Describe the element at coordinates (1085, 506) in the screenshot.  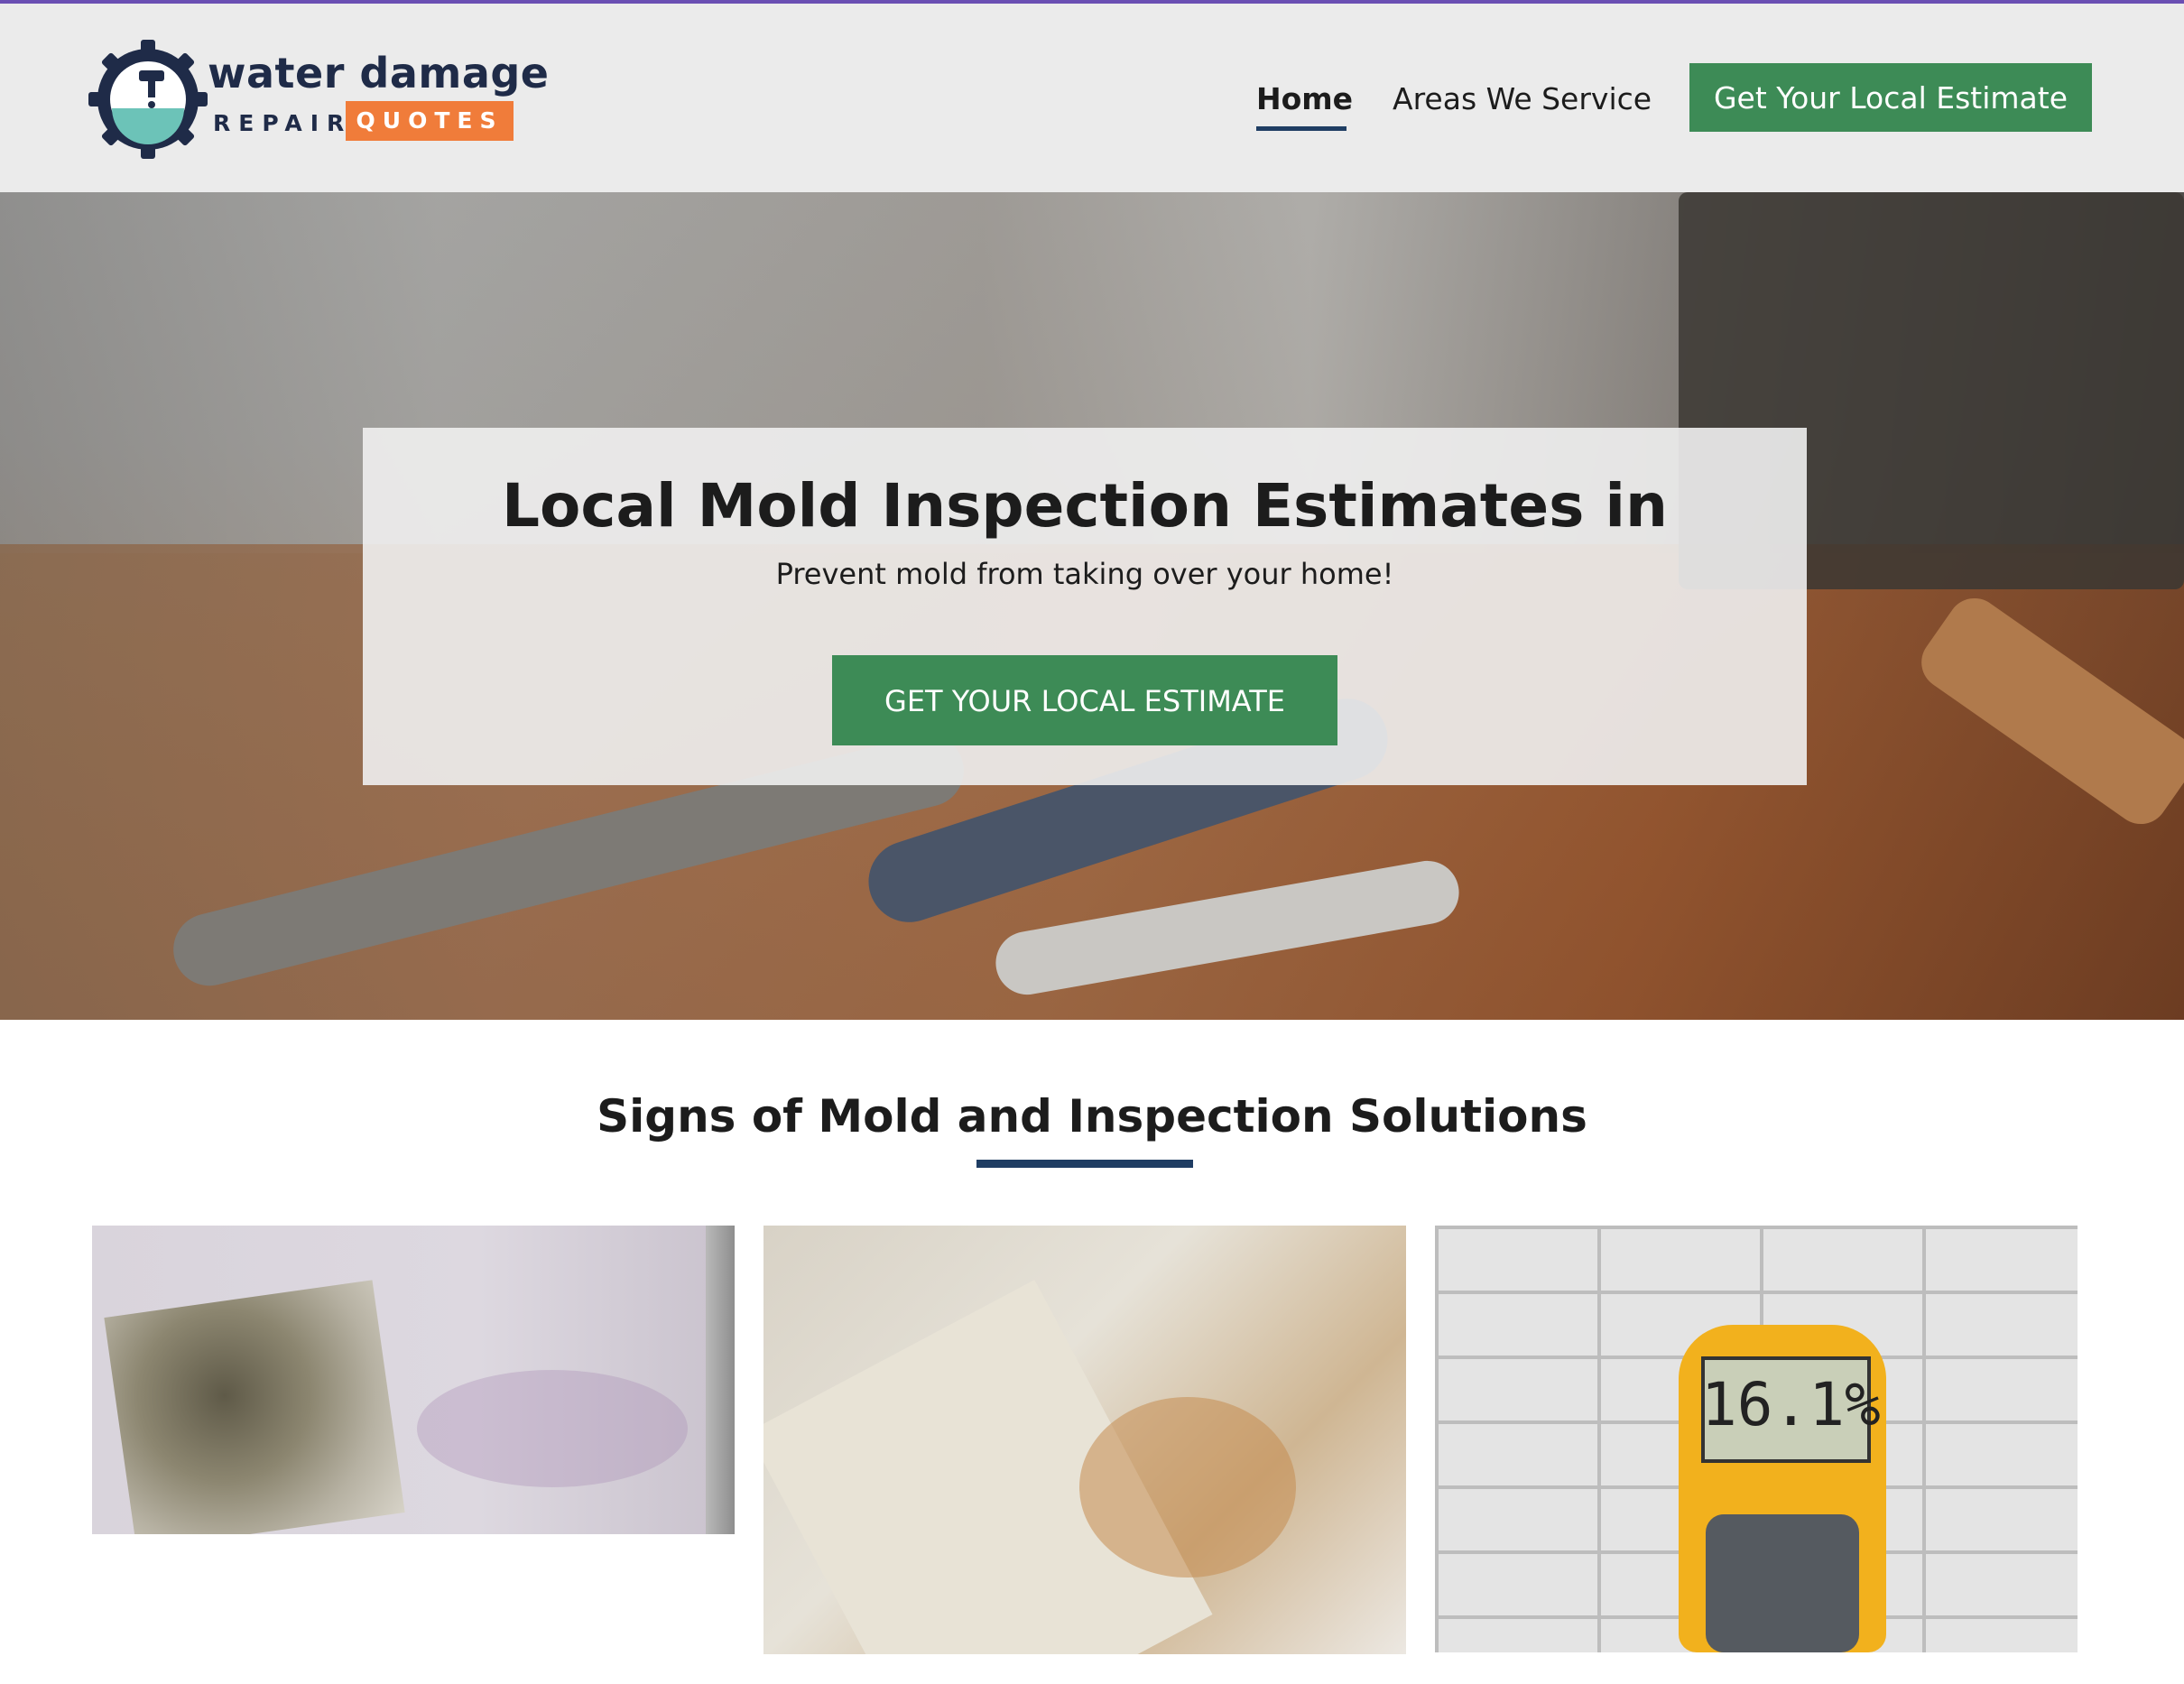
I see `hero-title: Local Mold Inspection Estimates in` at that location.